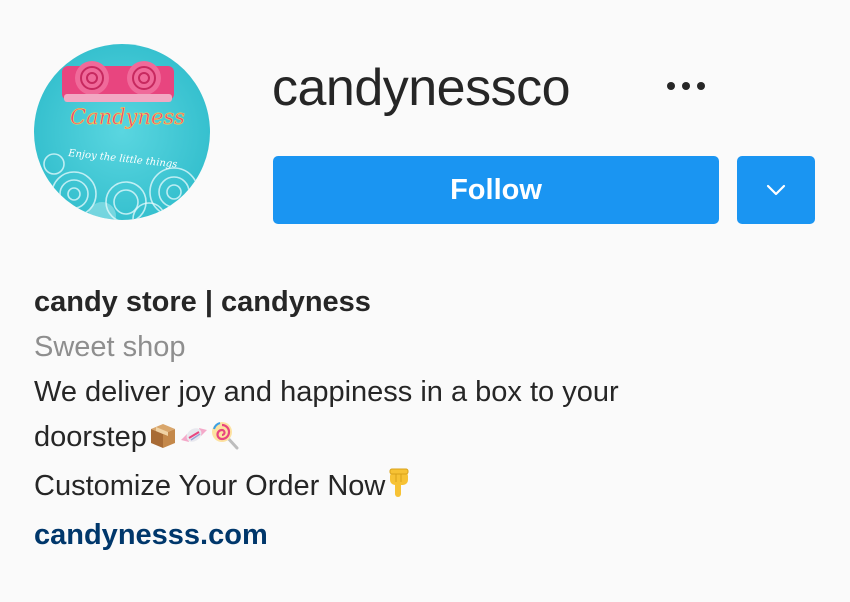  What do you see at coordinates (194, 441) in the screenshot?
I see `candy-icon` at bounding box center [194, 441].